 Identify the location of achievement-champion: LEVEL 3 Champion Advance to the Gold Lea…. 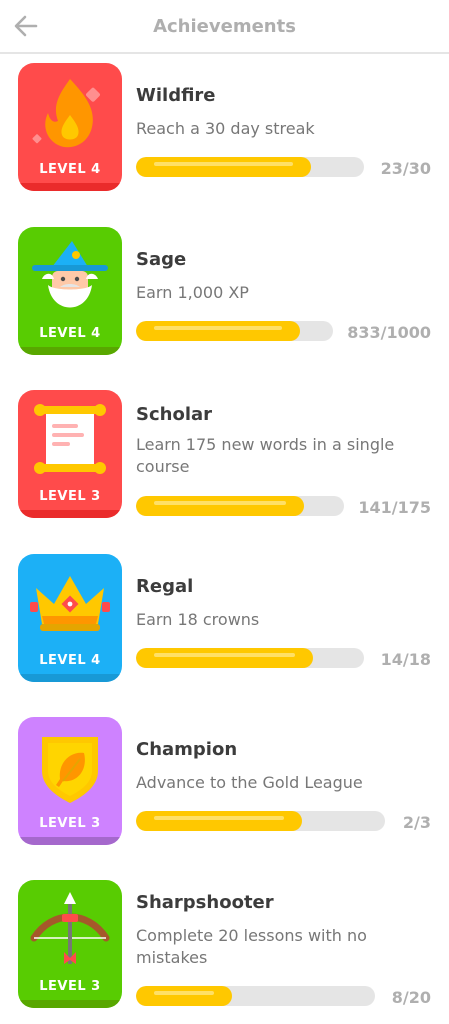
(224, 787).